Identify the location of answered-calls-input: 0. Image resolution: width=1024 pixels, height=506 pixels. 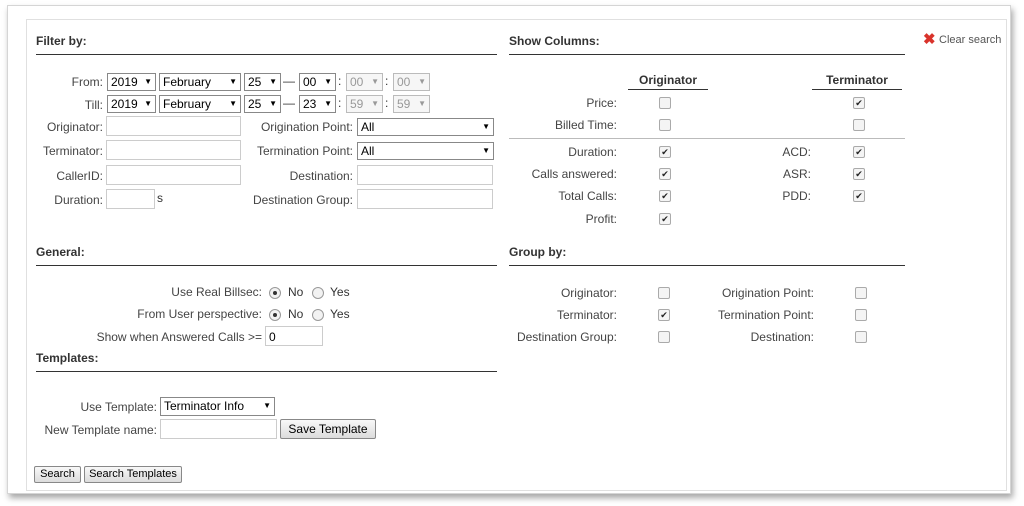
(294, 336).